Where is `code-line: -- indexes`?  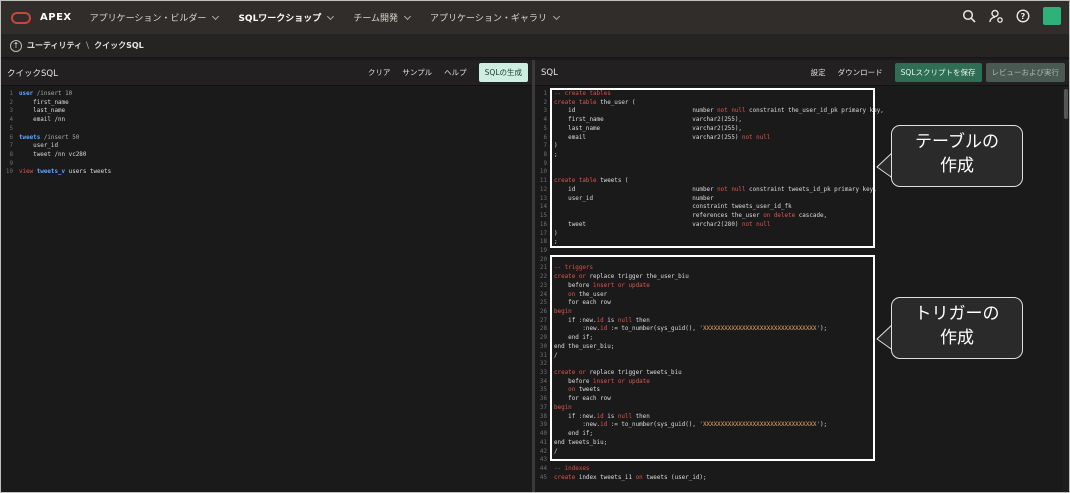 code-line: -- indexes is located at coordinates (571, 469).